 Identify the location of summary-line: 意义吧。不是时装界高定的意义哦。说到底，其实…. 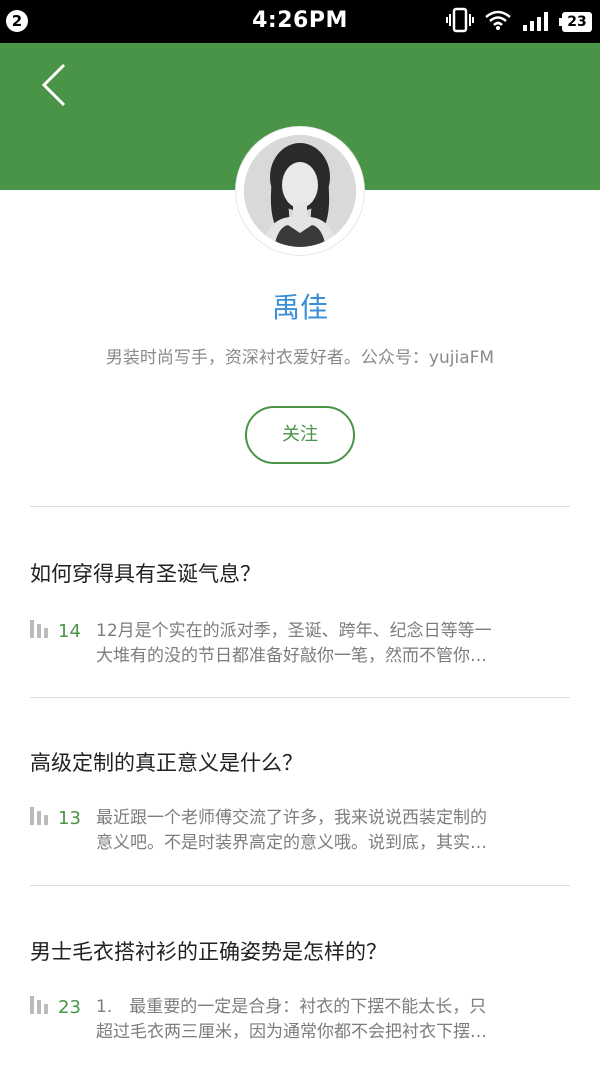
(291, 843).